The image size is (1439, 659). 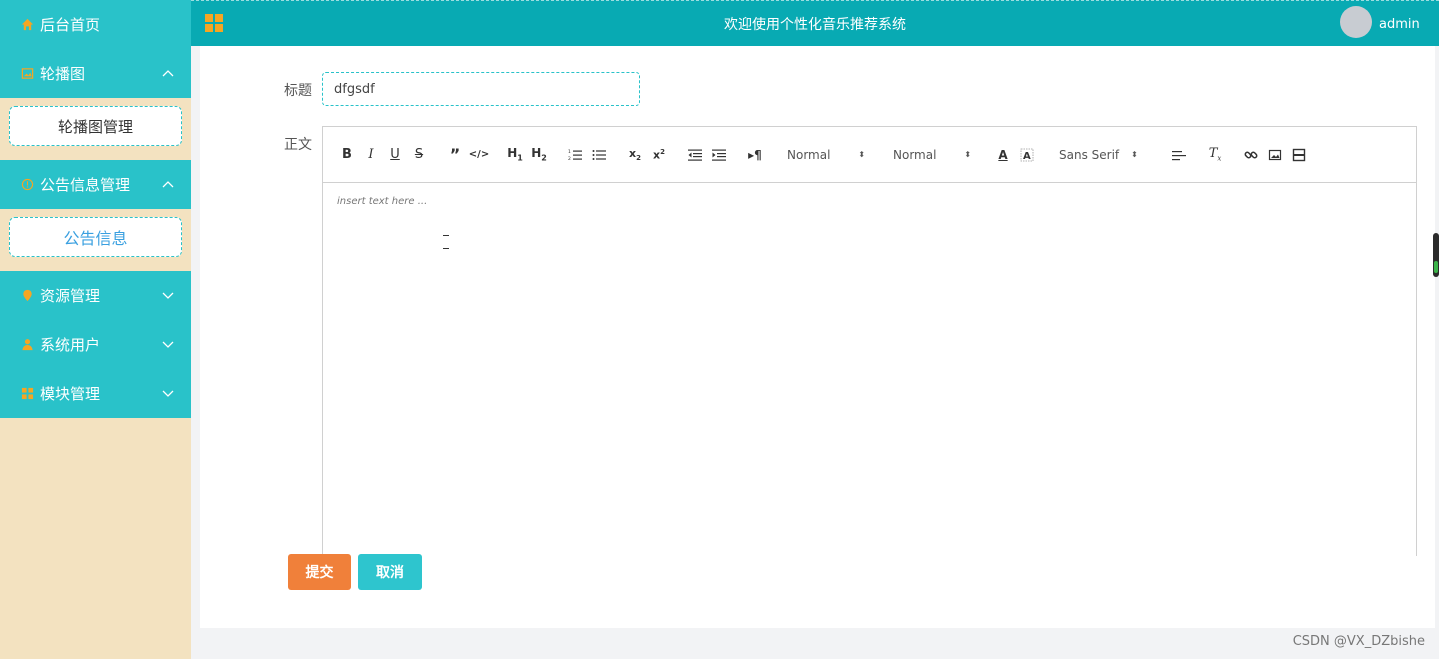 I want to click on svg-text: 2, so click(x=569, y=159).